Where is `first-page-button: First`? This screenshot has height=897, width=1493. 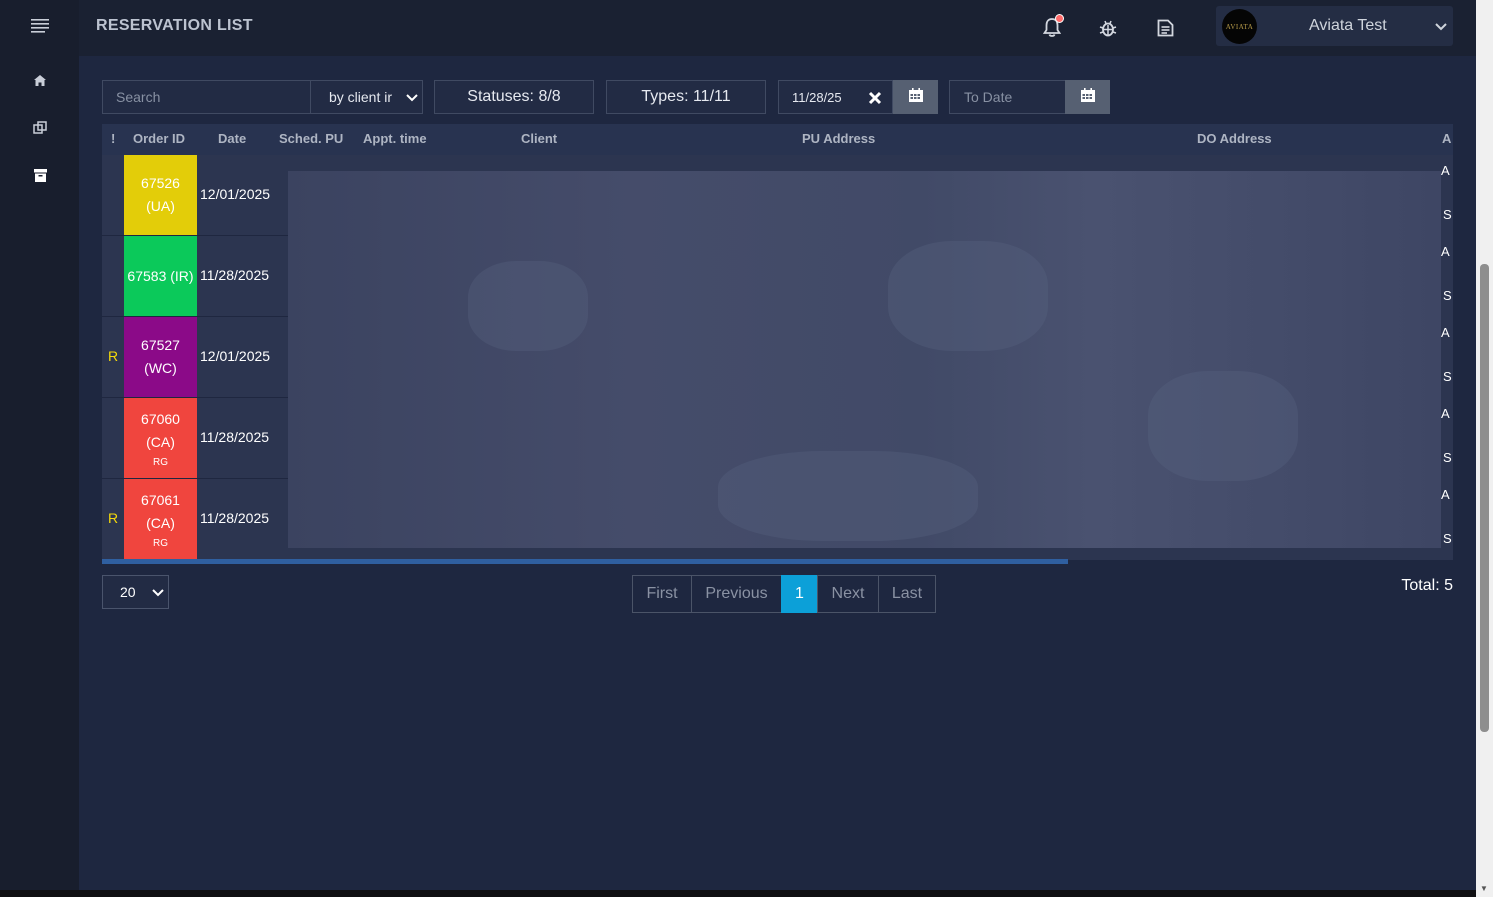
first-page-button: First is located at coordinates (662, 594).